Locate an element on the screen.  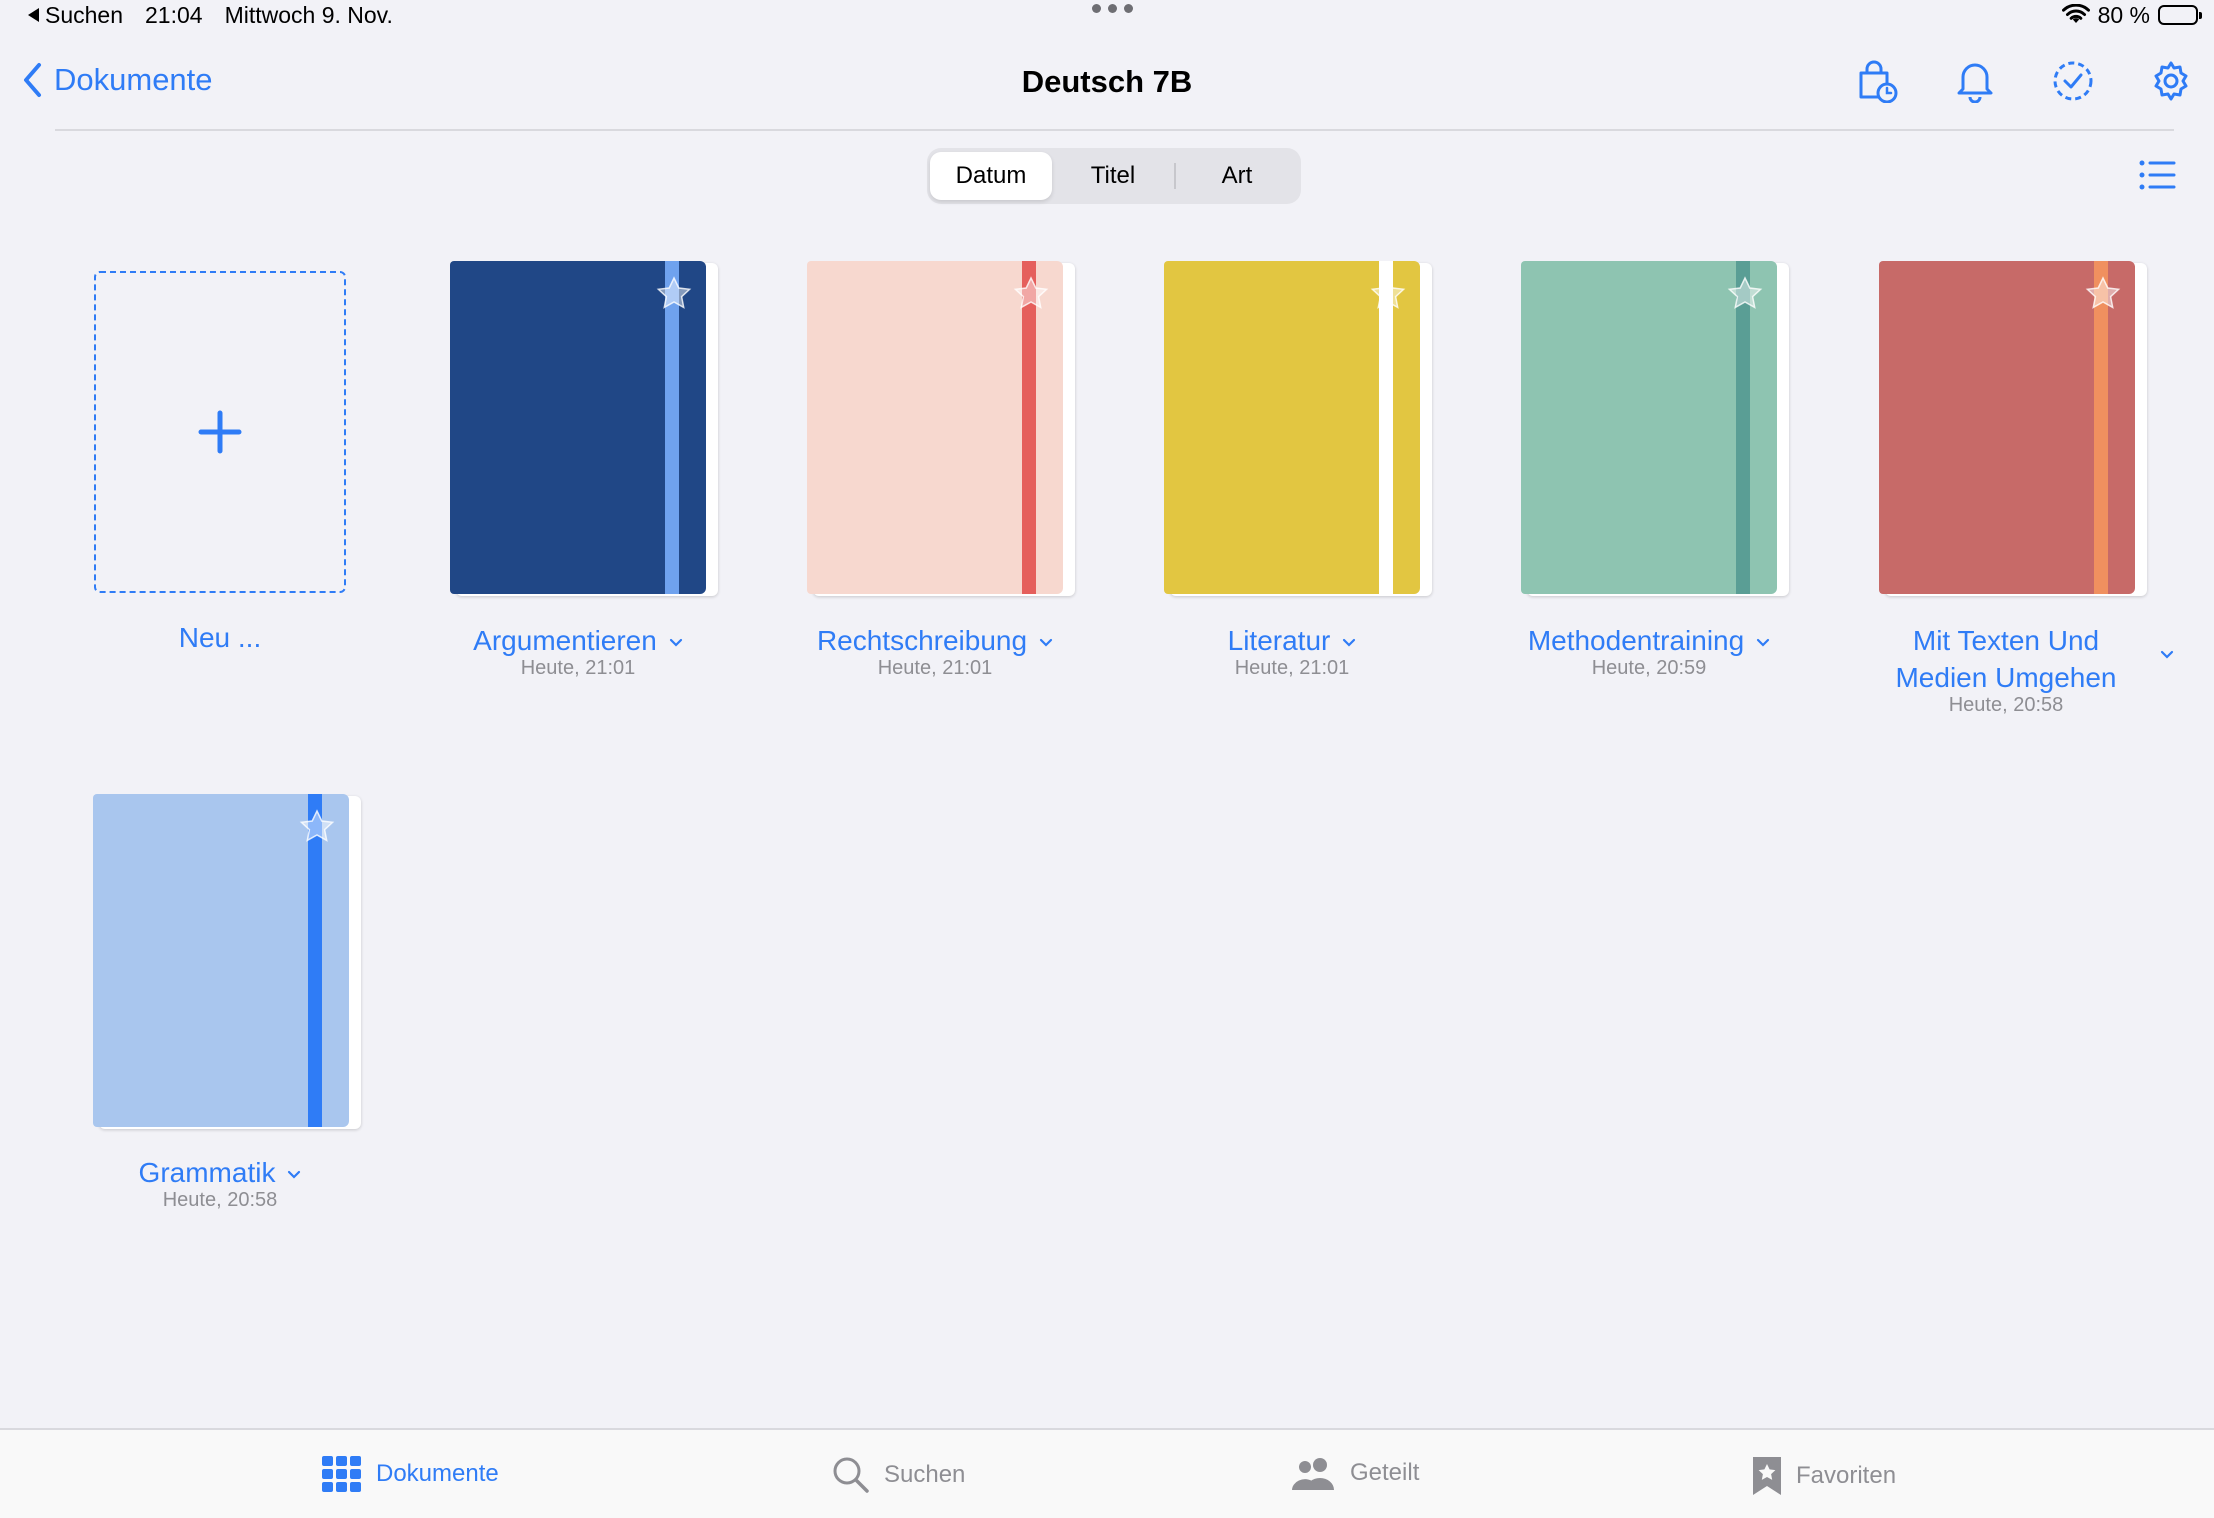
settings-button is located at coordinates (2171, 81).